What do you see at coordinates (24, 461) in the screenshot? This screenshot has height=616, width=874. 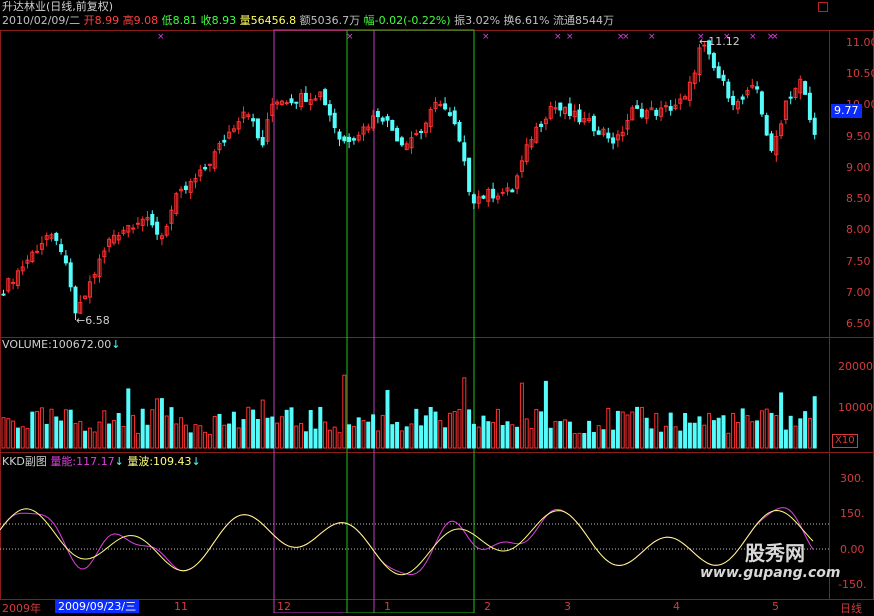 I see `kkd-name: KKD副图` at bounding box center [24, 461].